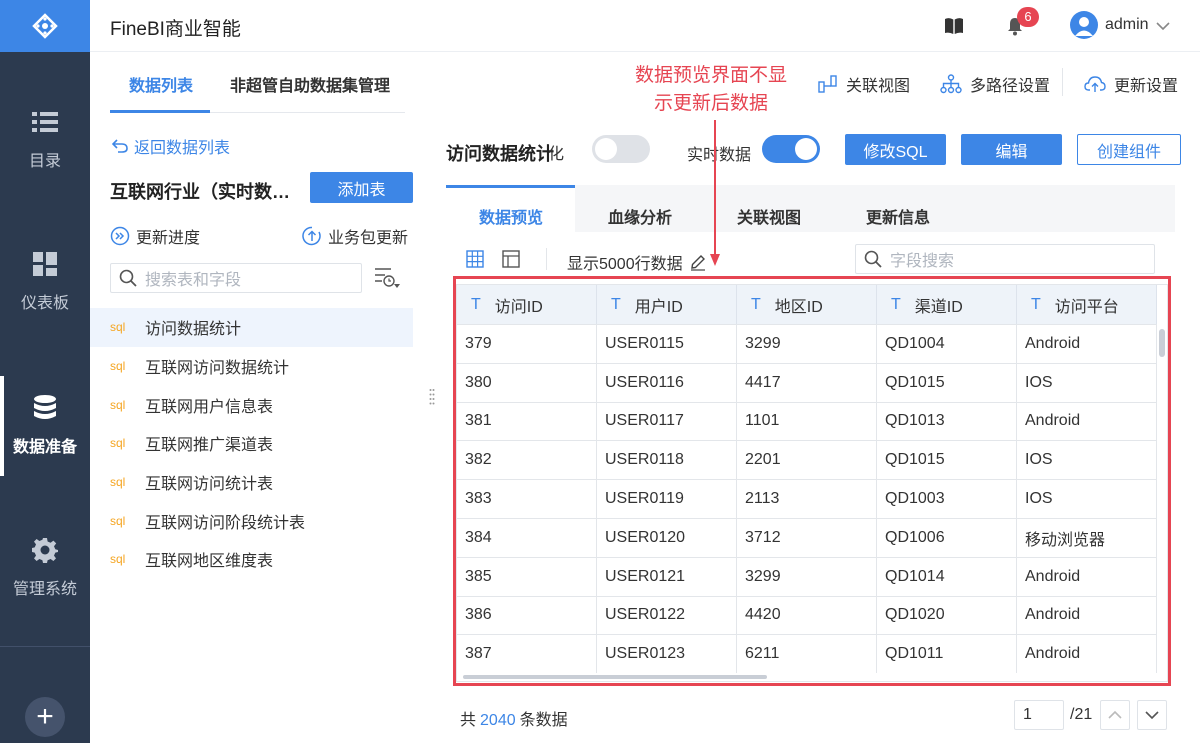  What do you see at coordinates (954, 26) in the screenshot?
I see `book-icon` at bounding box center [954, 26].